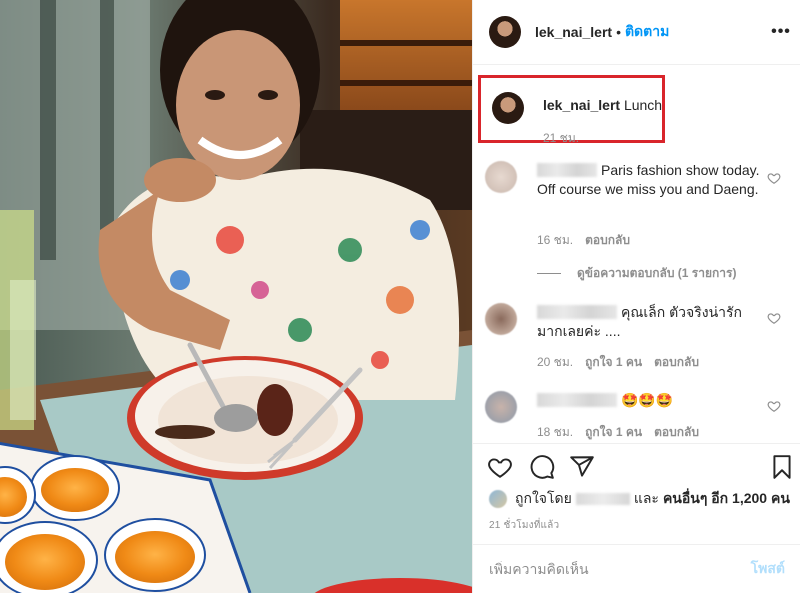  What do you see at coordinates (620, 569) in the screenshot?
I see `comment-input` at bounding box center [620, 569].